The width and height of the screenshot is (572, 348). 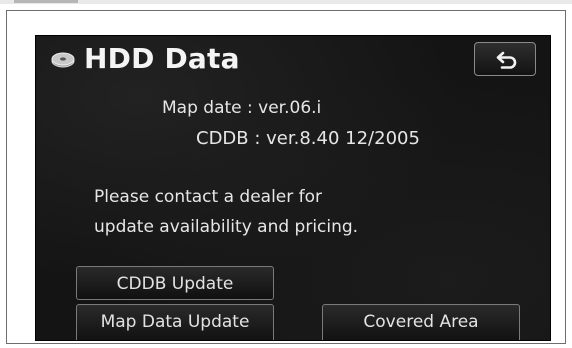 What do you see at coordinates (286, 2) in the screenshot?
I see `scan-top-edge` at bounding box center [286, 2].